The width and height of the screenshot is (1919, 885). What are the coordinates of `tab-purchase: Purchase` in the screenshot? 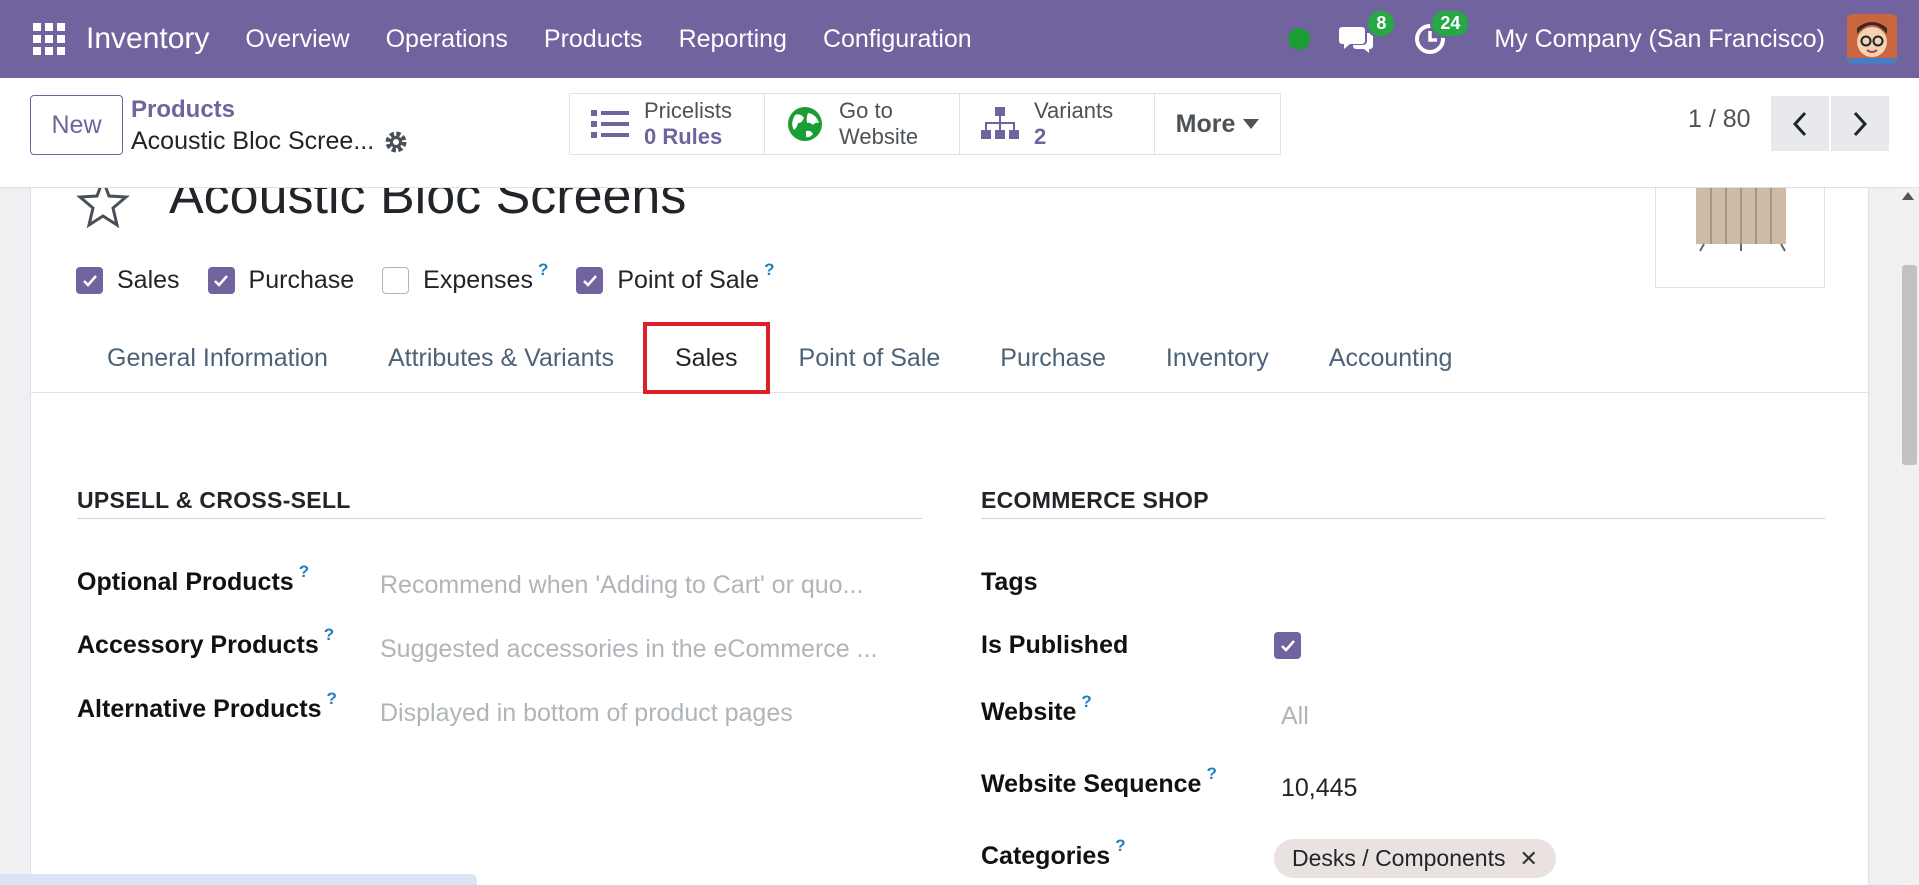 It's located at (1053, 358).